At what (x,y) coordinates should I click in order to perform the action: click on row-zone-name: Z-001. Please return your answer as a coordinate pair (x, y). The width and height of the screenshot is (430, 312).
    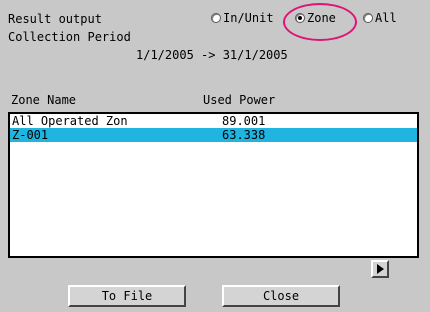
    Looking at the image, I should click on (30, 135).